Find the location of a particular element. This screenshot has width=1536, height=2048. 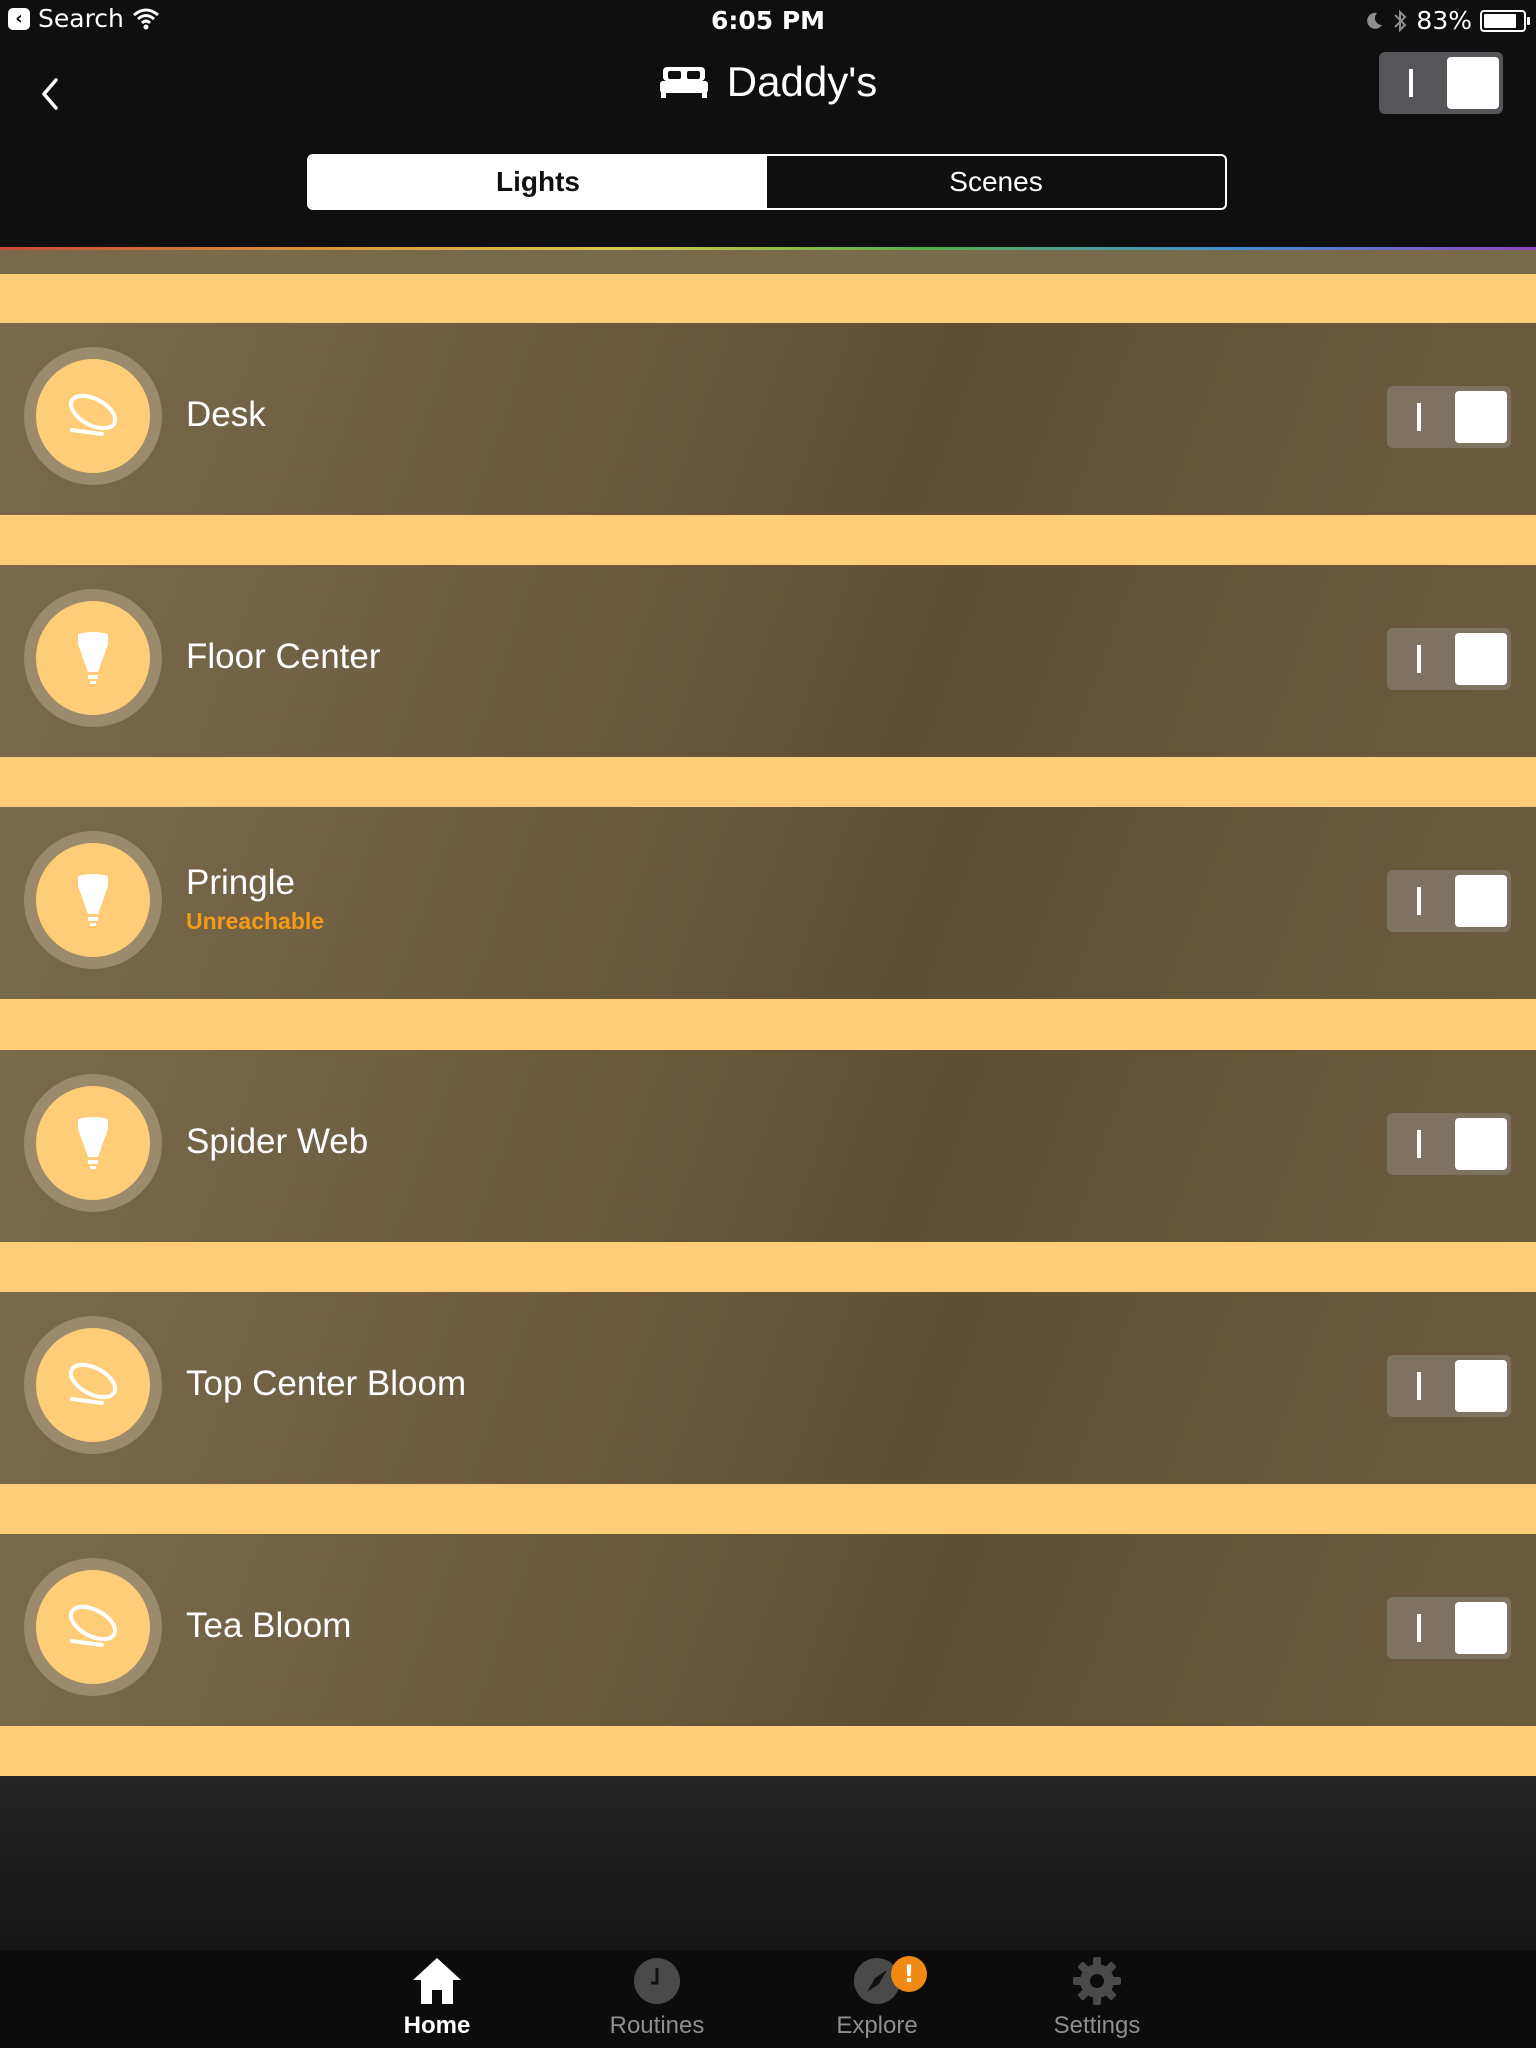

tab-scenes: Scenes is located at coordinates (996, 182).